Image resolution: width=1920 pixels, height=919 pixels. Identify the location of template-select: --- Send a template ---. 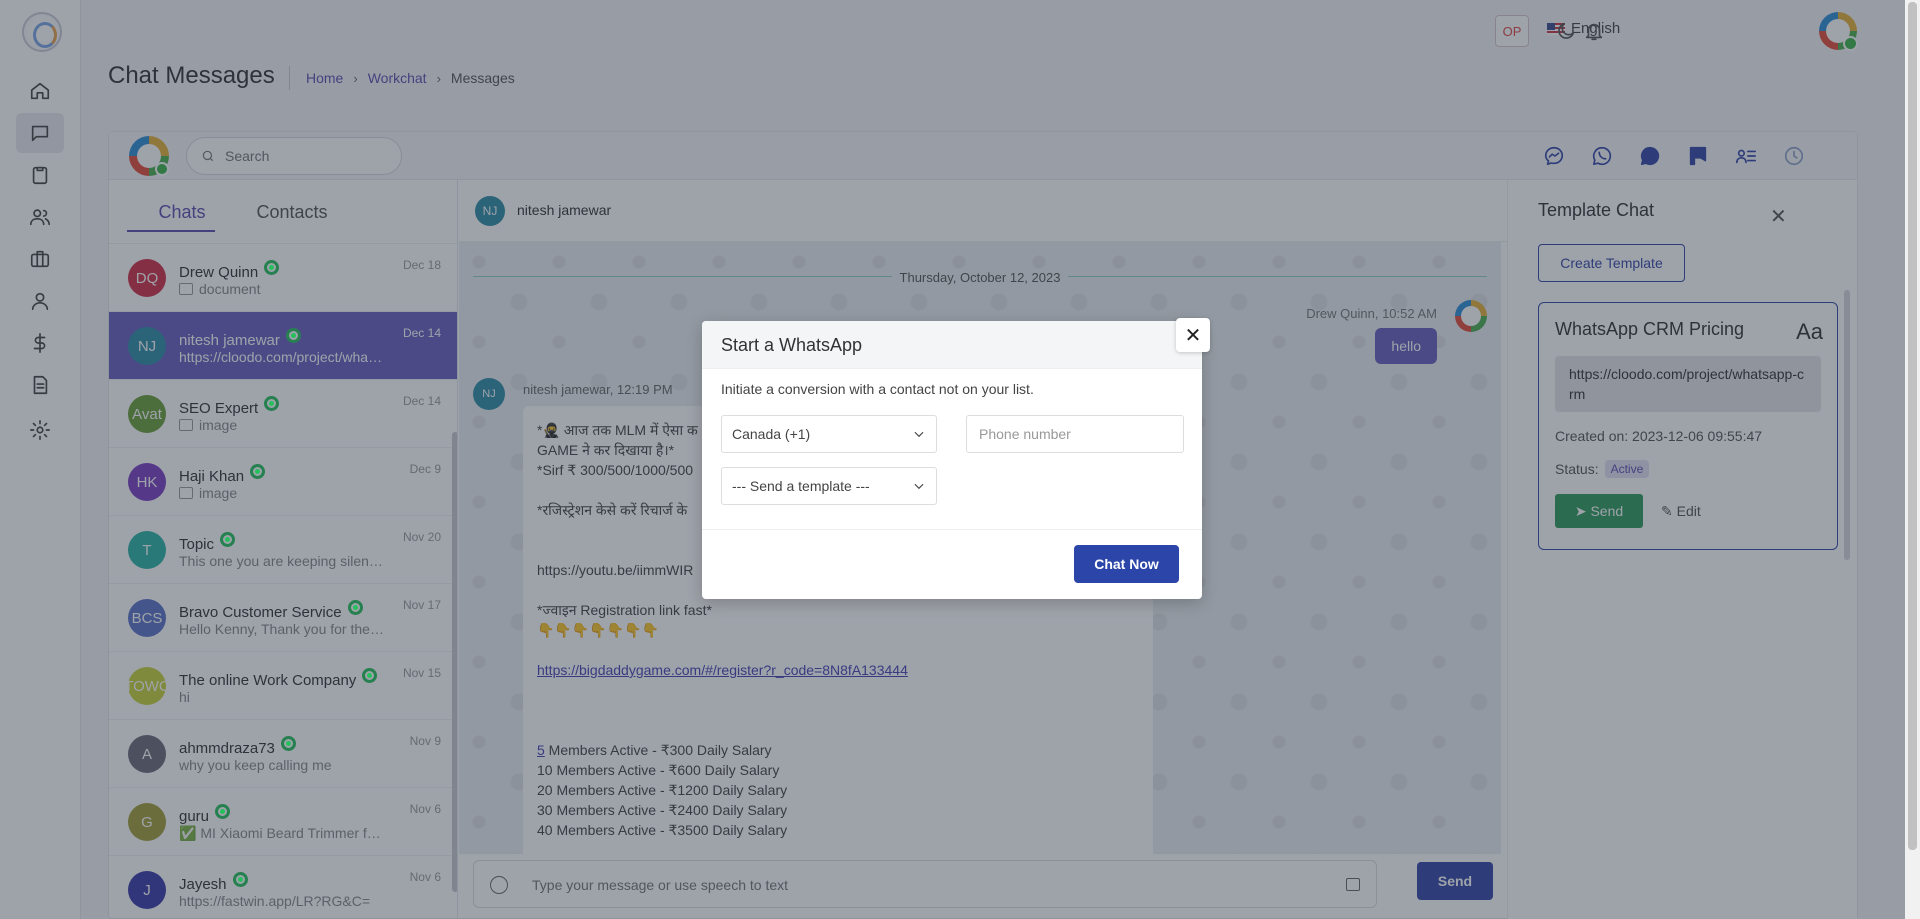
(829, 486).